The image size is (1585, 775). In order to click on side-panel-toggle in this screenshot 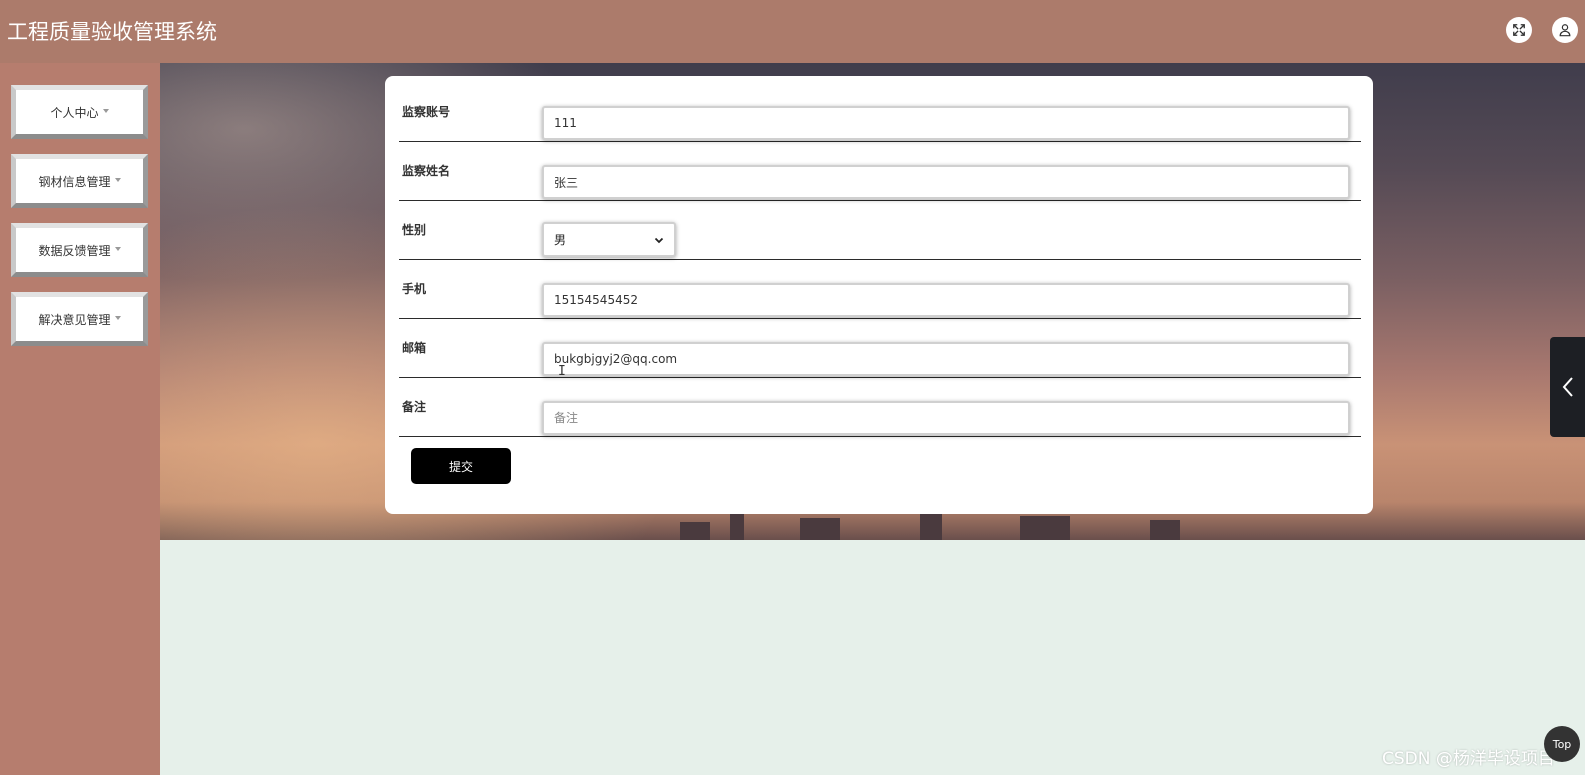, I will do `click(1567, 387)`.